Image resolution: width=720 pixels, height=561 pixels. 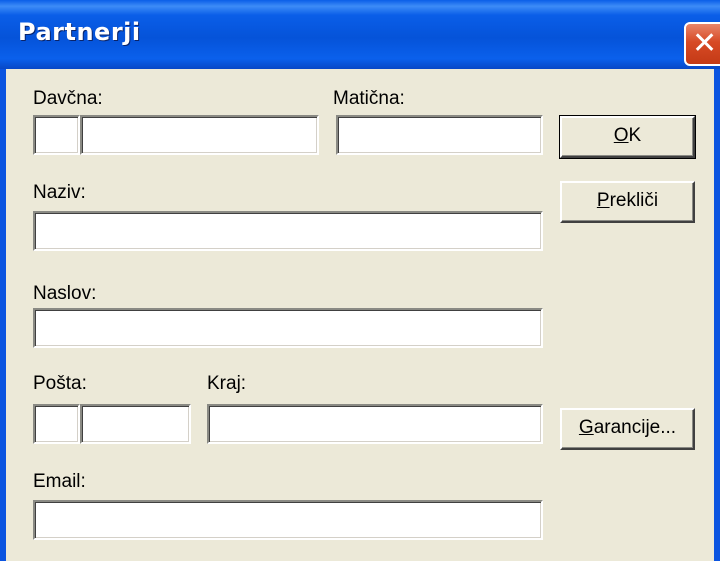 What do you see at coordinates (634, 200) in the screenshot?
I see `preklici-label: rekliči` at bounding box center [634, 200].